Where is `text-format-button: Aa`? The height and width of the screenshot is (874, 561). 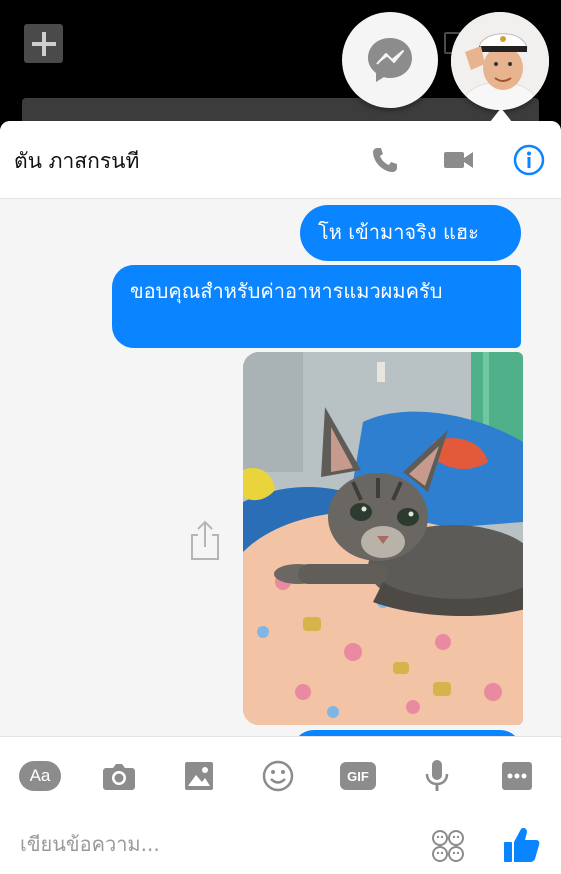
text-format-button: Aa is located at coordinates (40, 776).